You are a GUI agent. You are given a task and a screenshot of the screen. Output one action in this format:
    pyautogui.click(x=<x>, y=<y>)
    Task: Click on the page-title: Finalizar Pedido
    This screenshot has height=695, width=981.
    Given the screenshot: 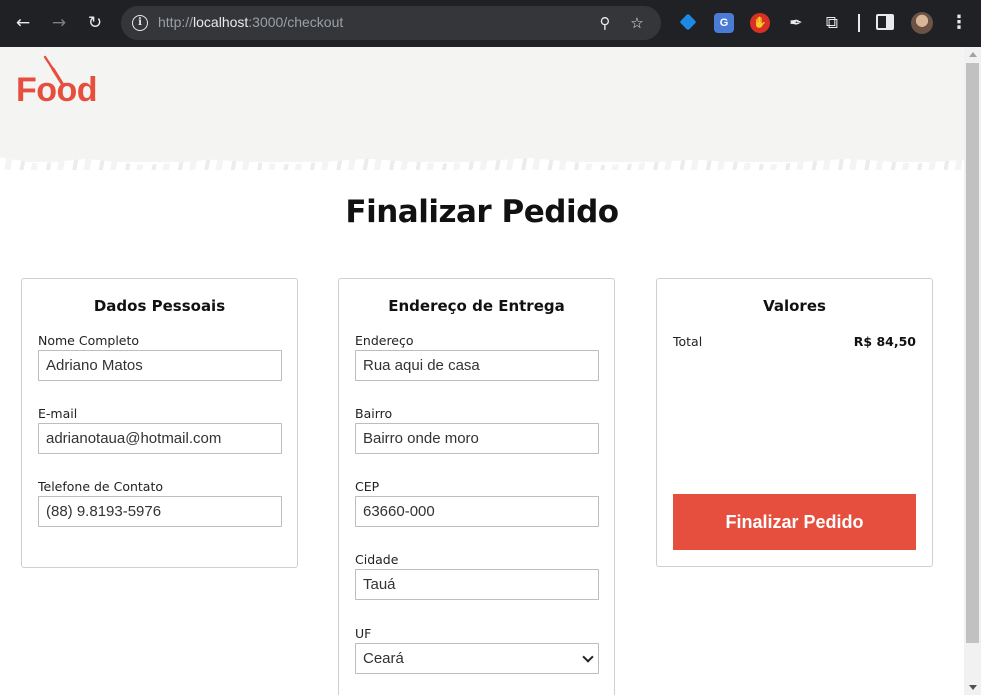 What is the action you would take?
    pyautogui.click(x=482, y=212)
    